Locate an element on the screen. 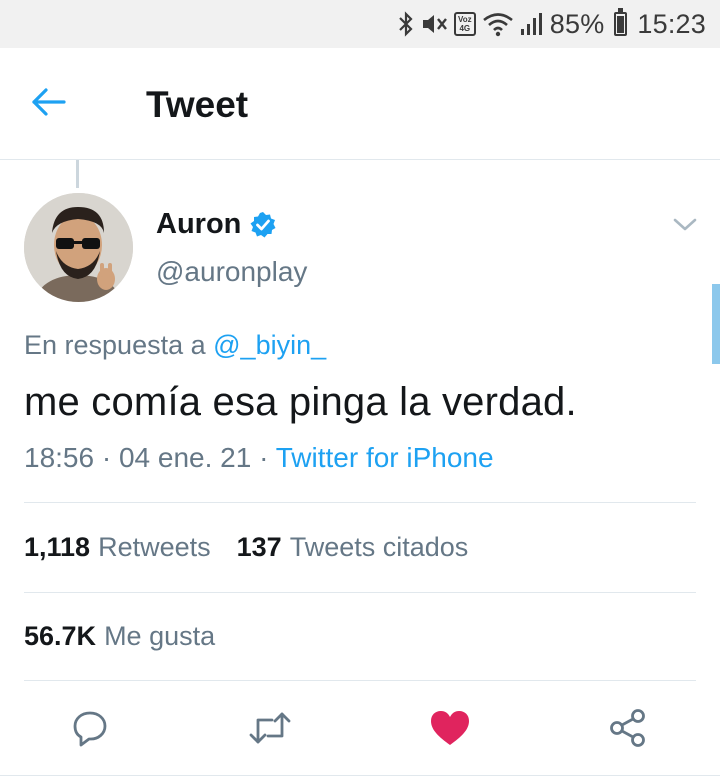 The width and height of the screenshot is (720, 784). author-handle: @auronplay is located at coordinates (231, 272).